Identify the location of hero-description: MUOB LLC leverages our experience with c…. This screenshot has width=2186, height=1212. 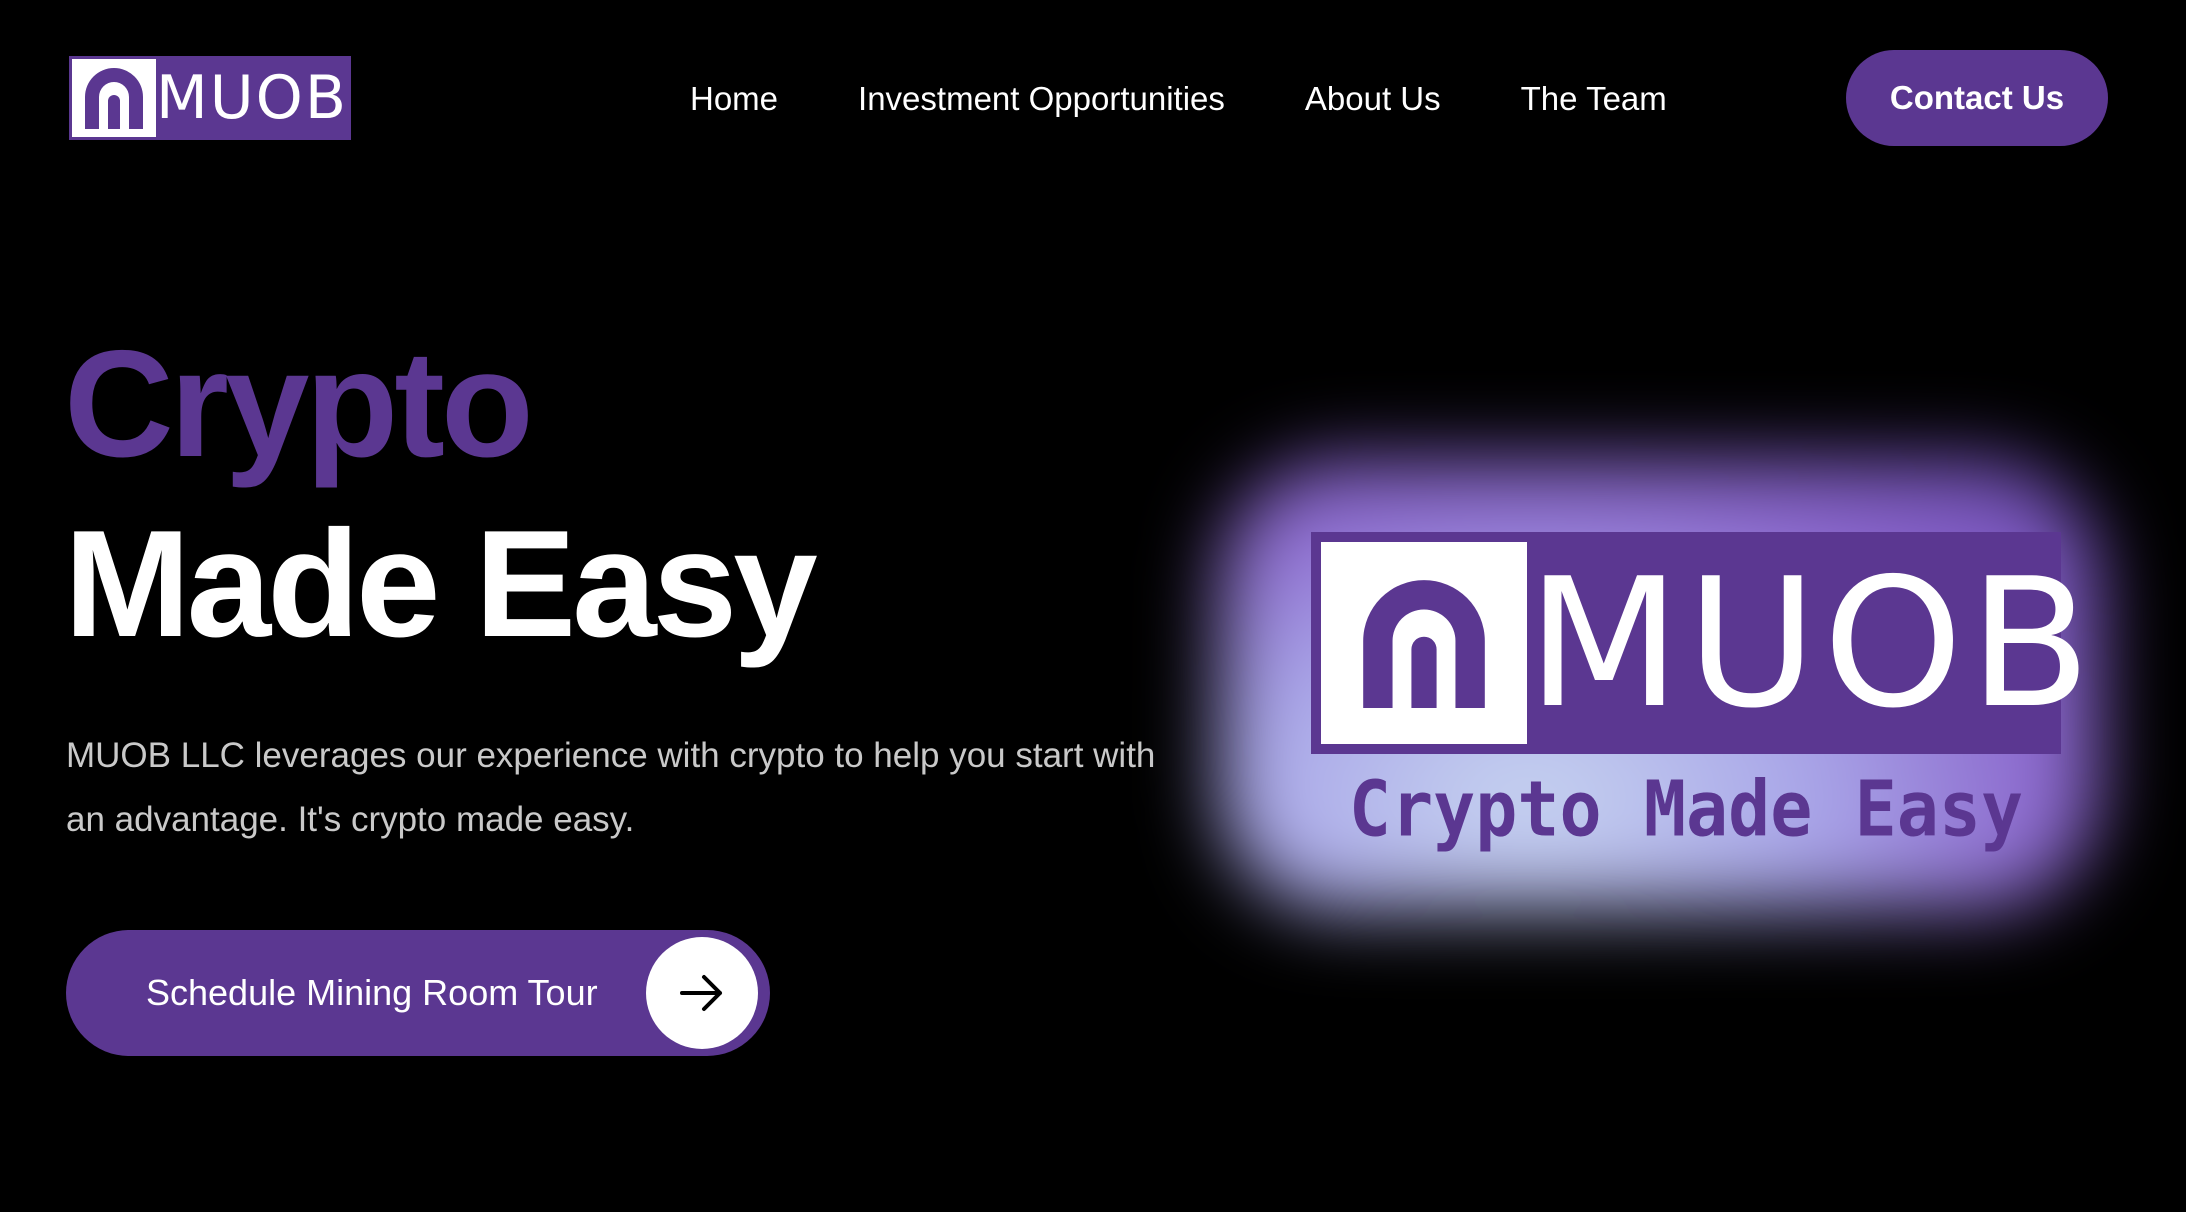
(611, 787).